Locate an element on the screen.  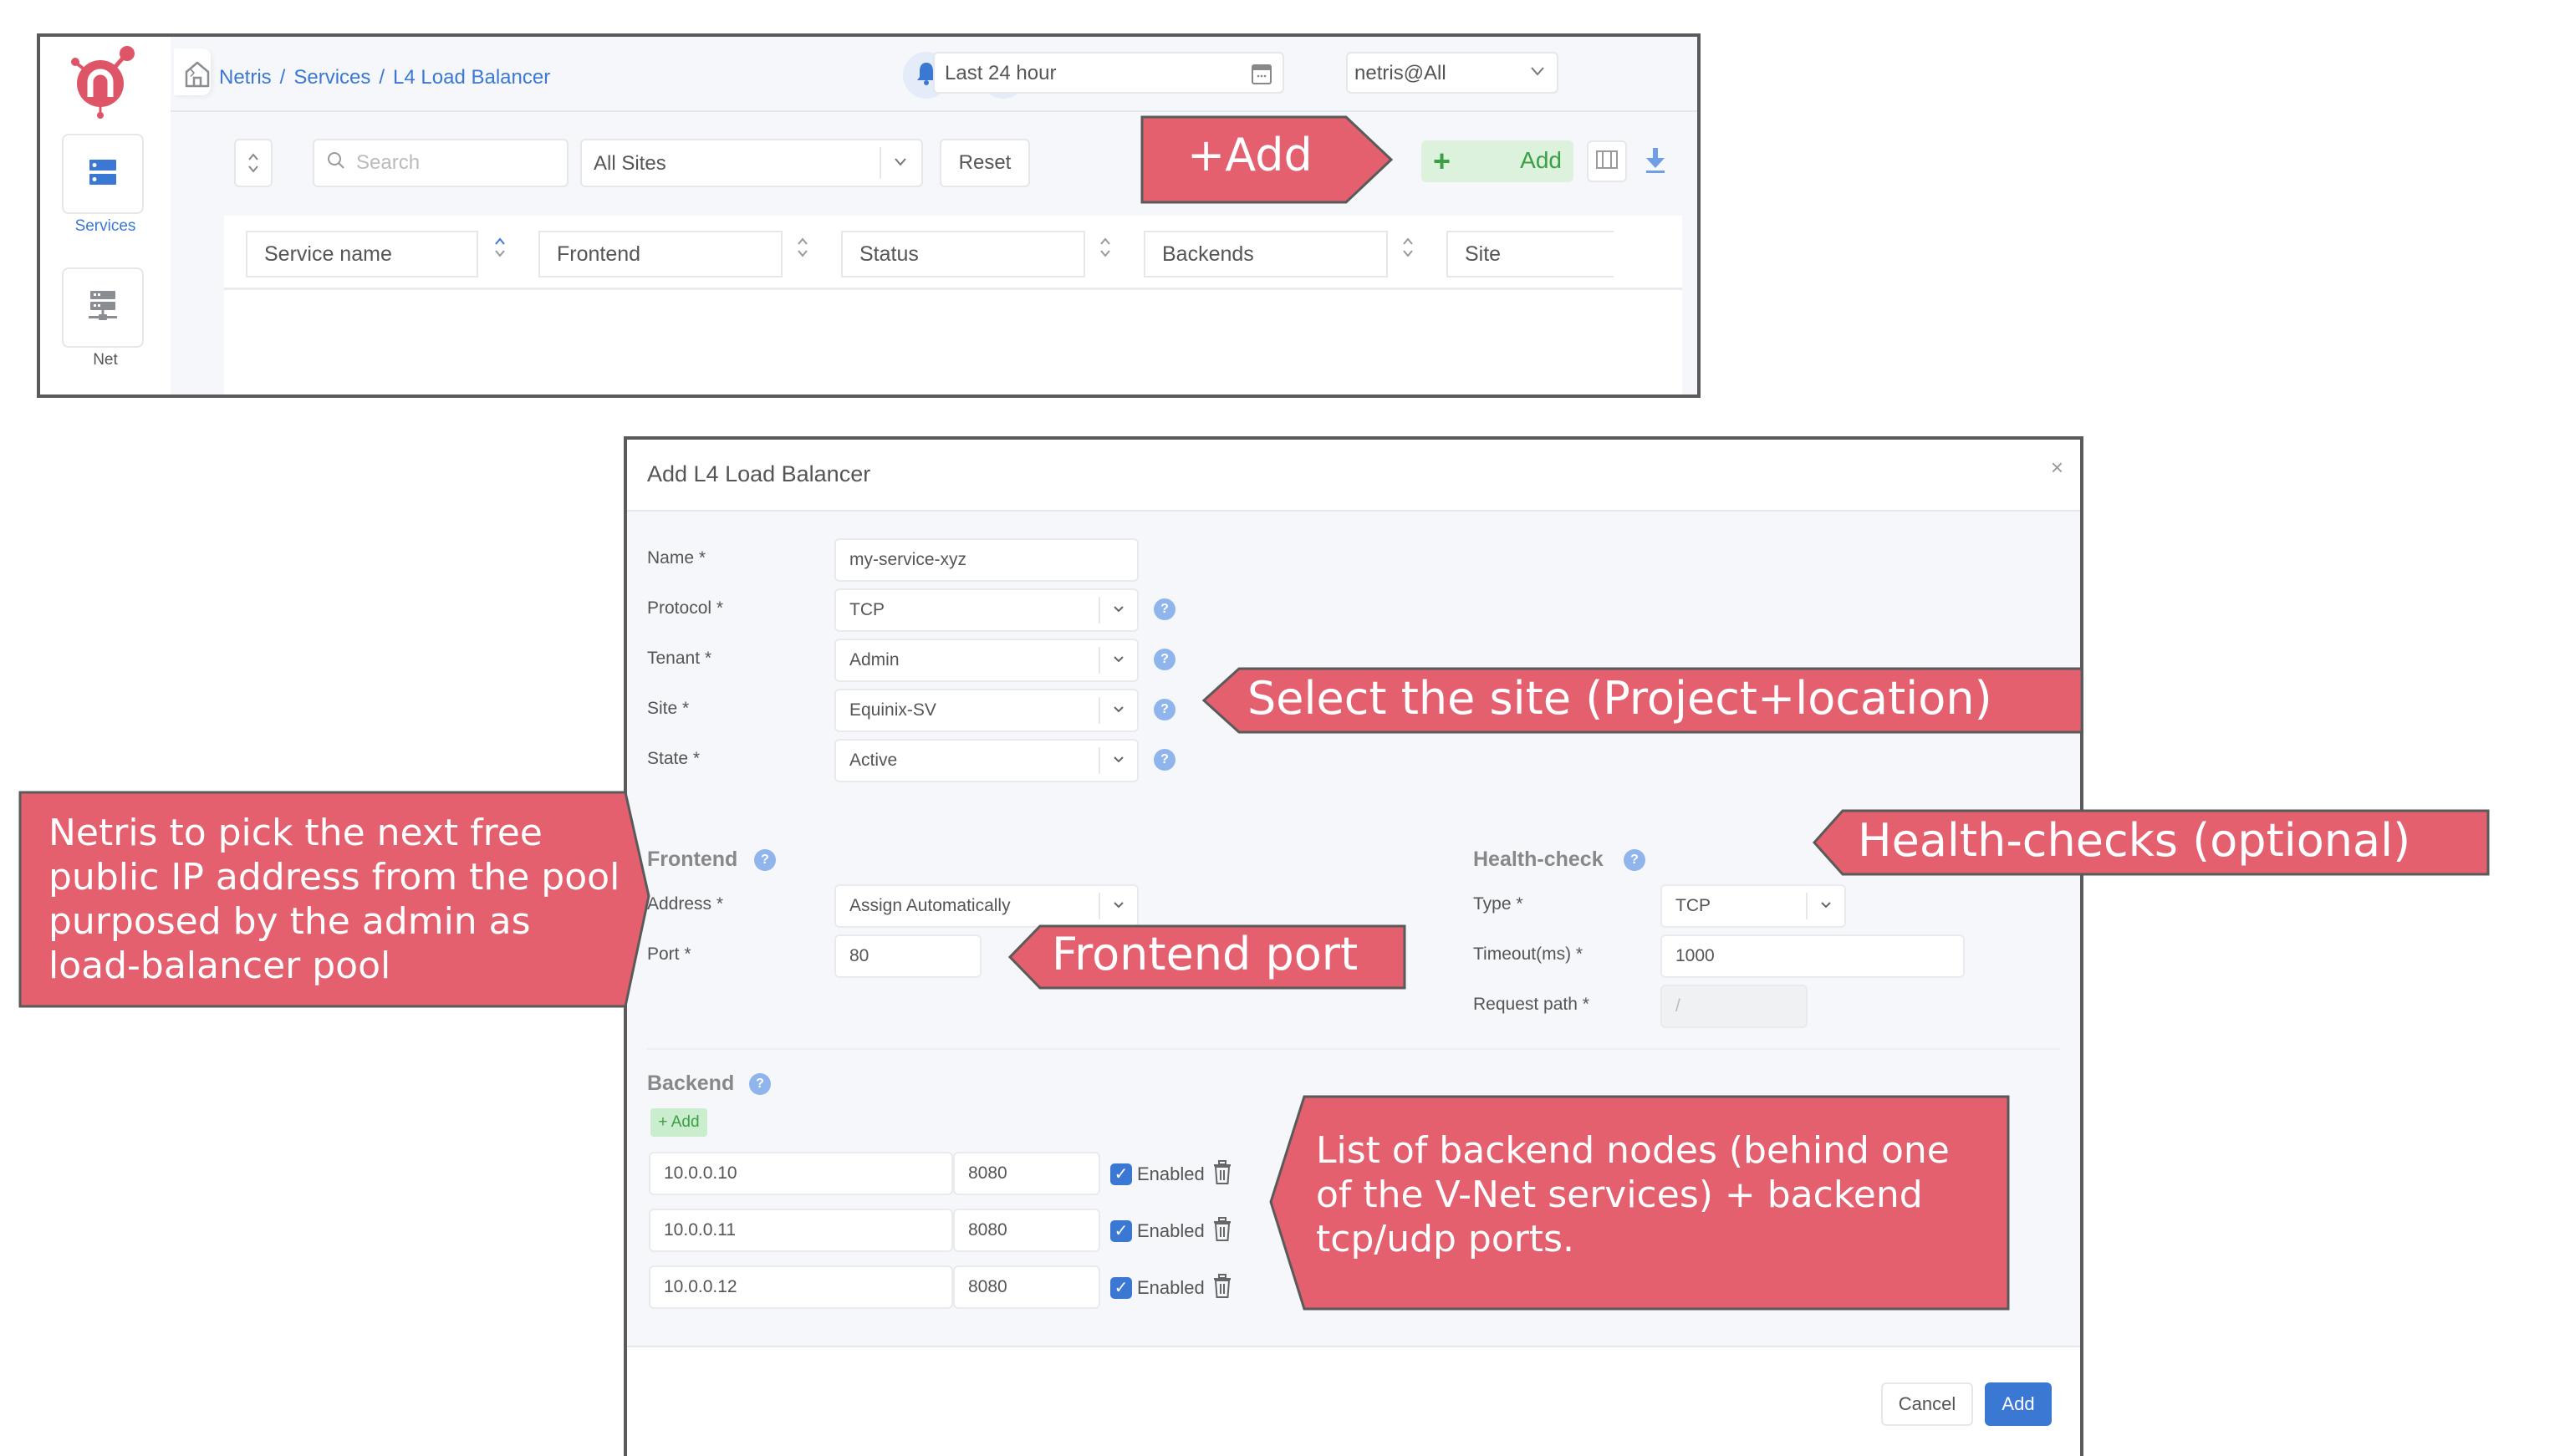
sidebar-item-net-label: Net is located at coordinates (105, 360).